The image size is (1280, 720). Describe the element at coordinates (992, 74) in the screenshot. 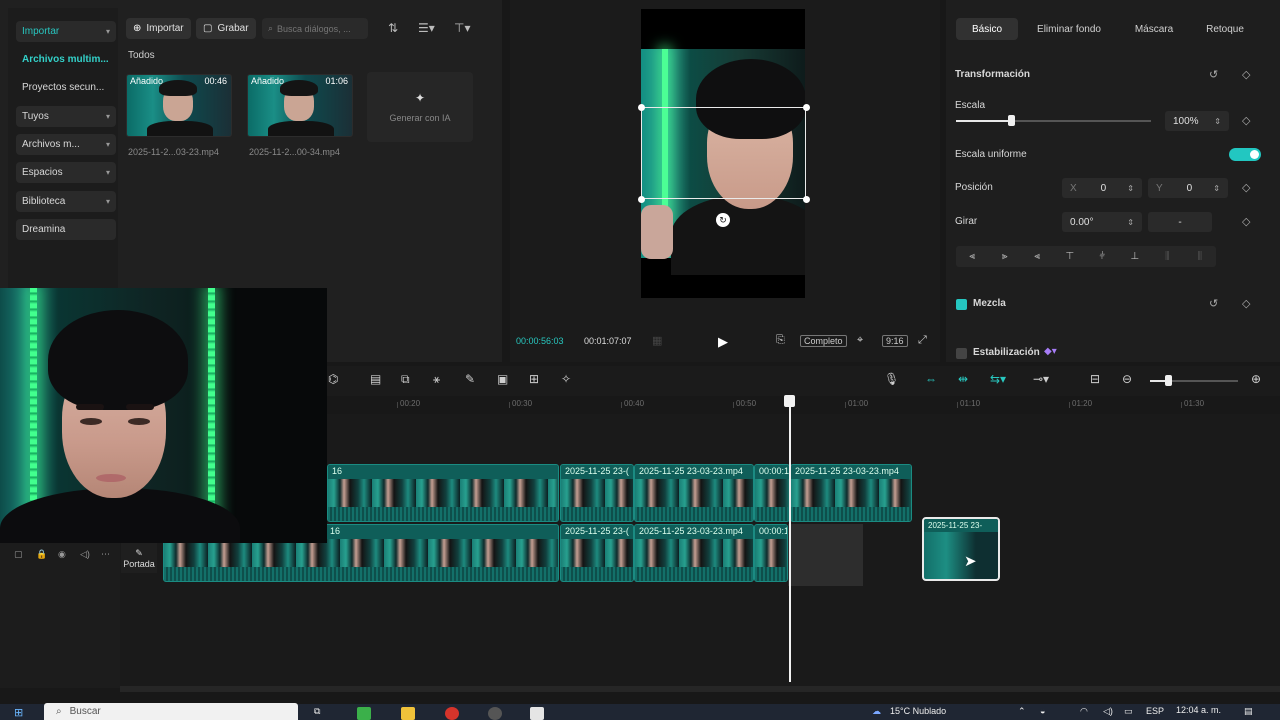

I see `transform-section: Transformación` at that location.